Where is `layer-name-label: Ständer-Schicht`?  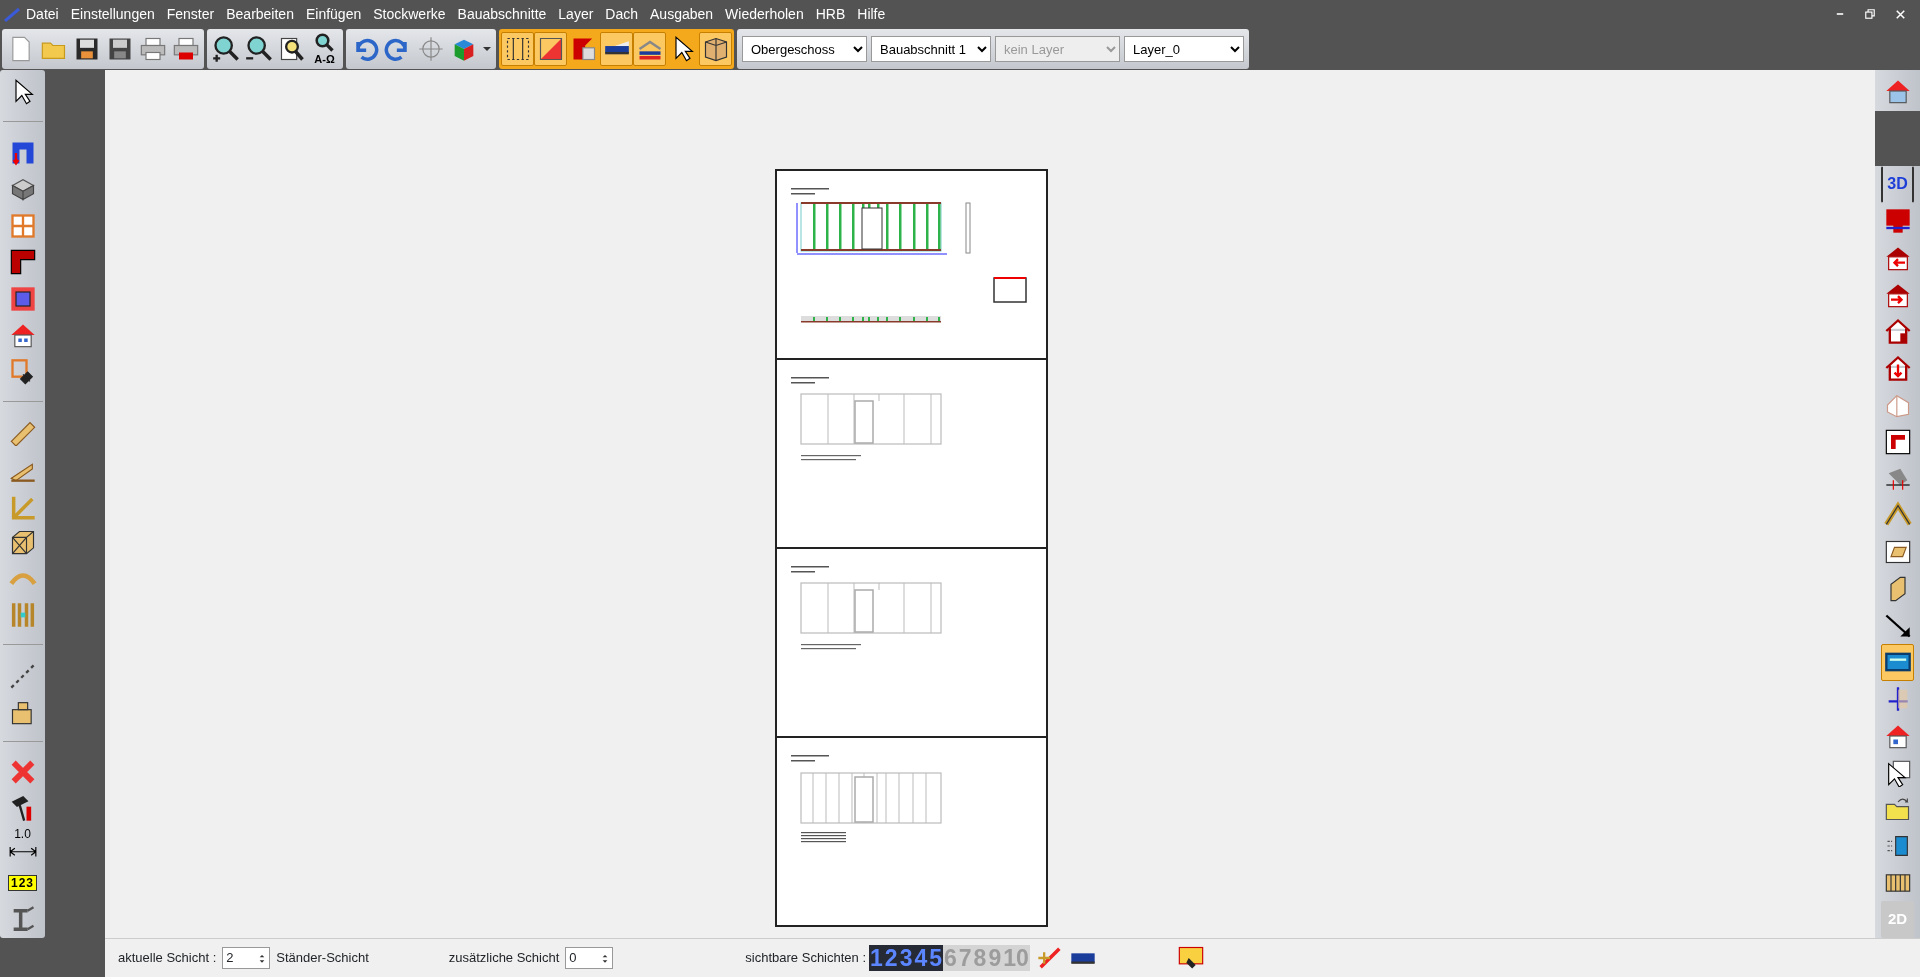 layer-name-label: Ständer-Schicht is located at coordinates (322, 958).